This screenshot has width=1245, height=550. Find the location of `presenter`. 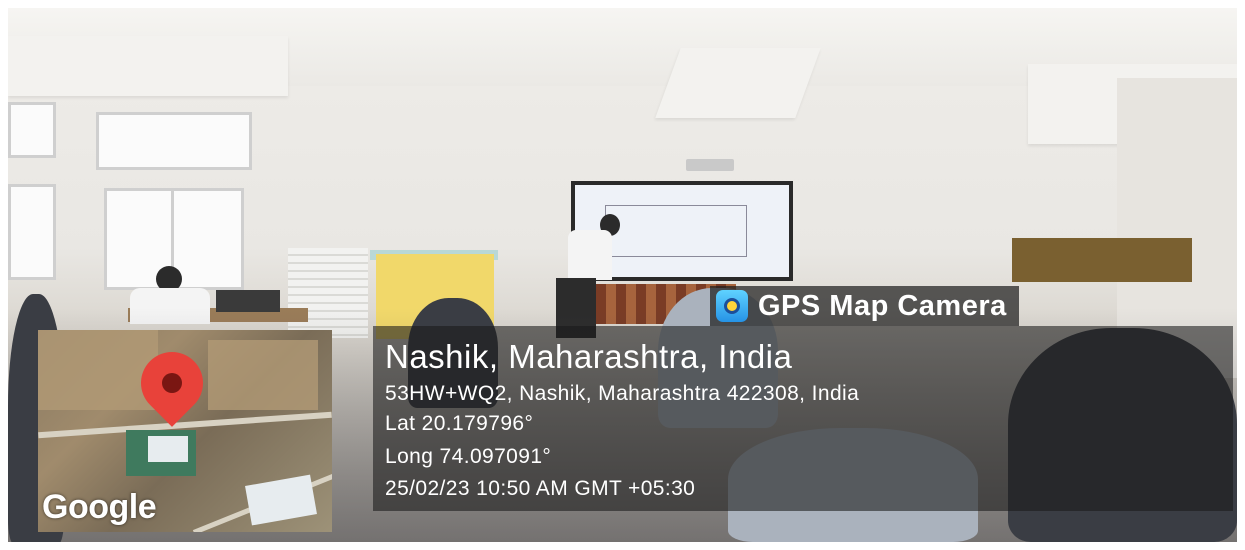

presenter is located at coordinates (590, 255).